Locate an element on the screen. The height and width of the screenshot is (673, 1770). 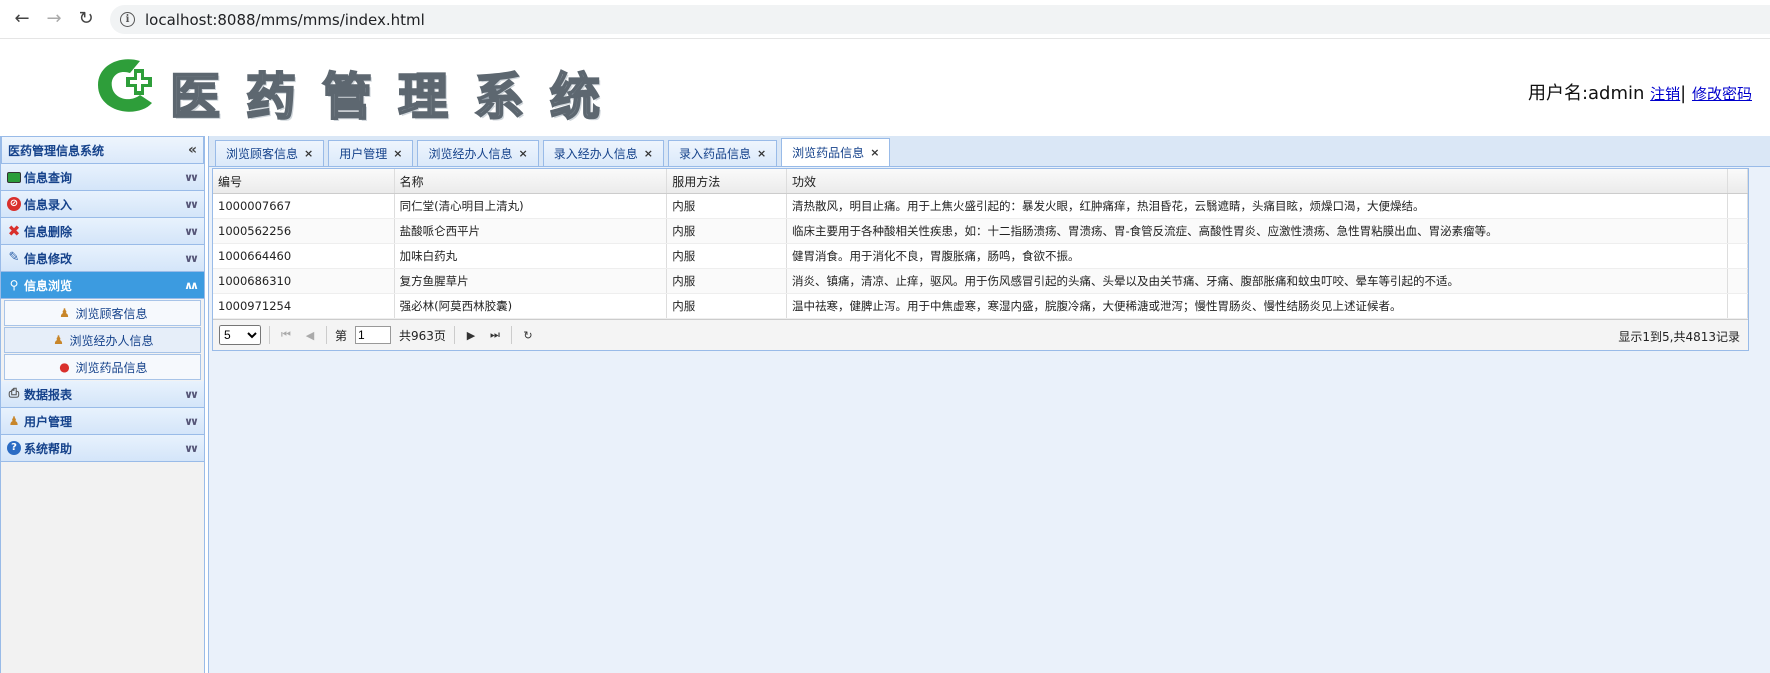
prev-page-icon: ◀ is located at coordinates (310, 335).